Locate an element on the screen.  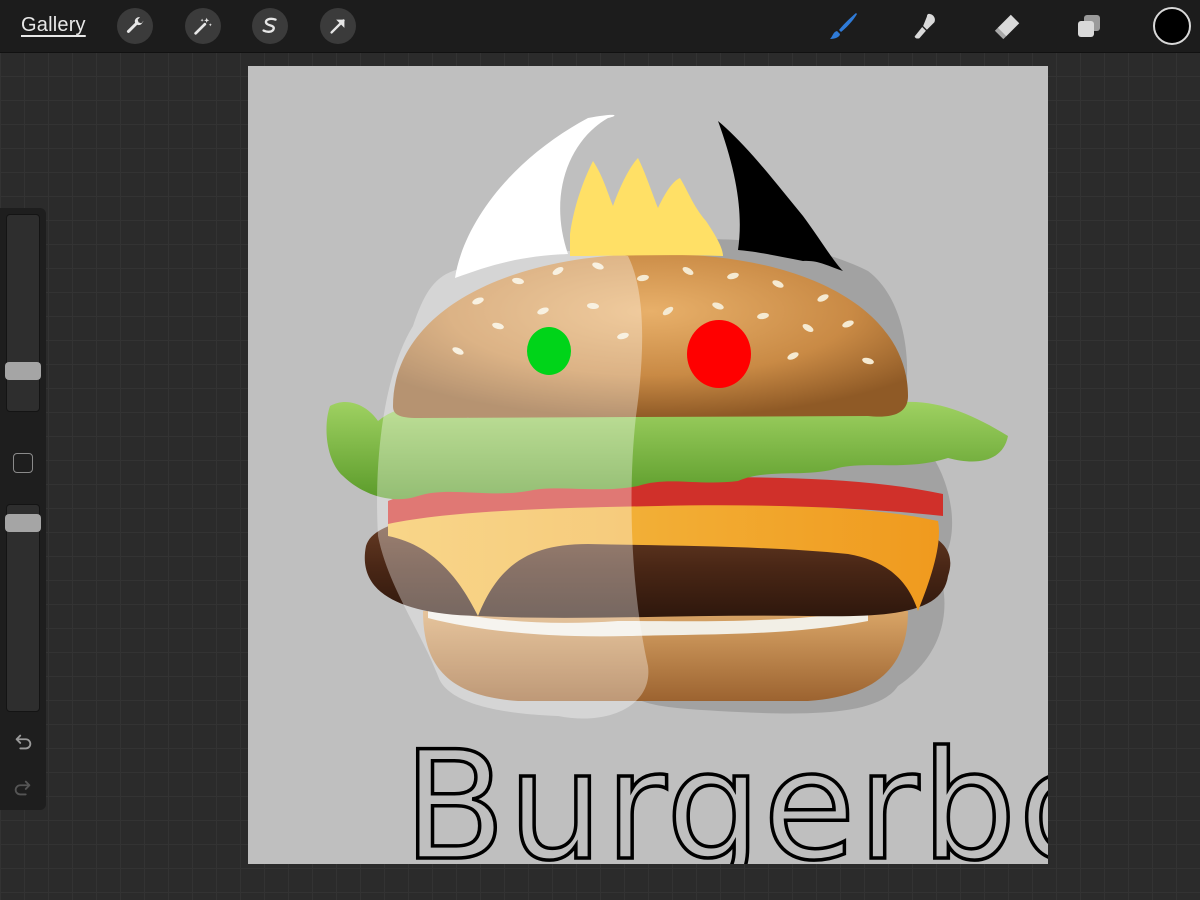
green-eye is located at coordinates (549, 351).